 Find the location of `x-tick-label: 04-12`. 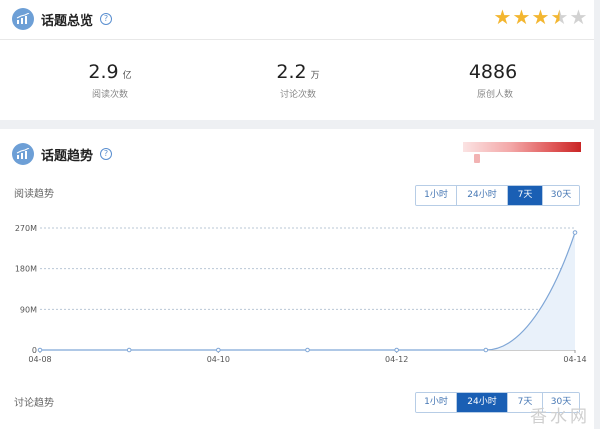

x-tick-label: 04-12 is located at coordinates (396, 359).